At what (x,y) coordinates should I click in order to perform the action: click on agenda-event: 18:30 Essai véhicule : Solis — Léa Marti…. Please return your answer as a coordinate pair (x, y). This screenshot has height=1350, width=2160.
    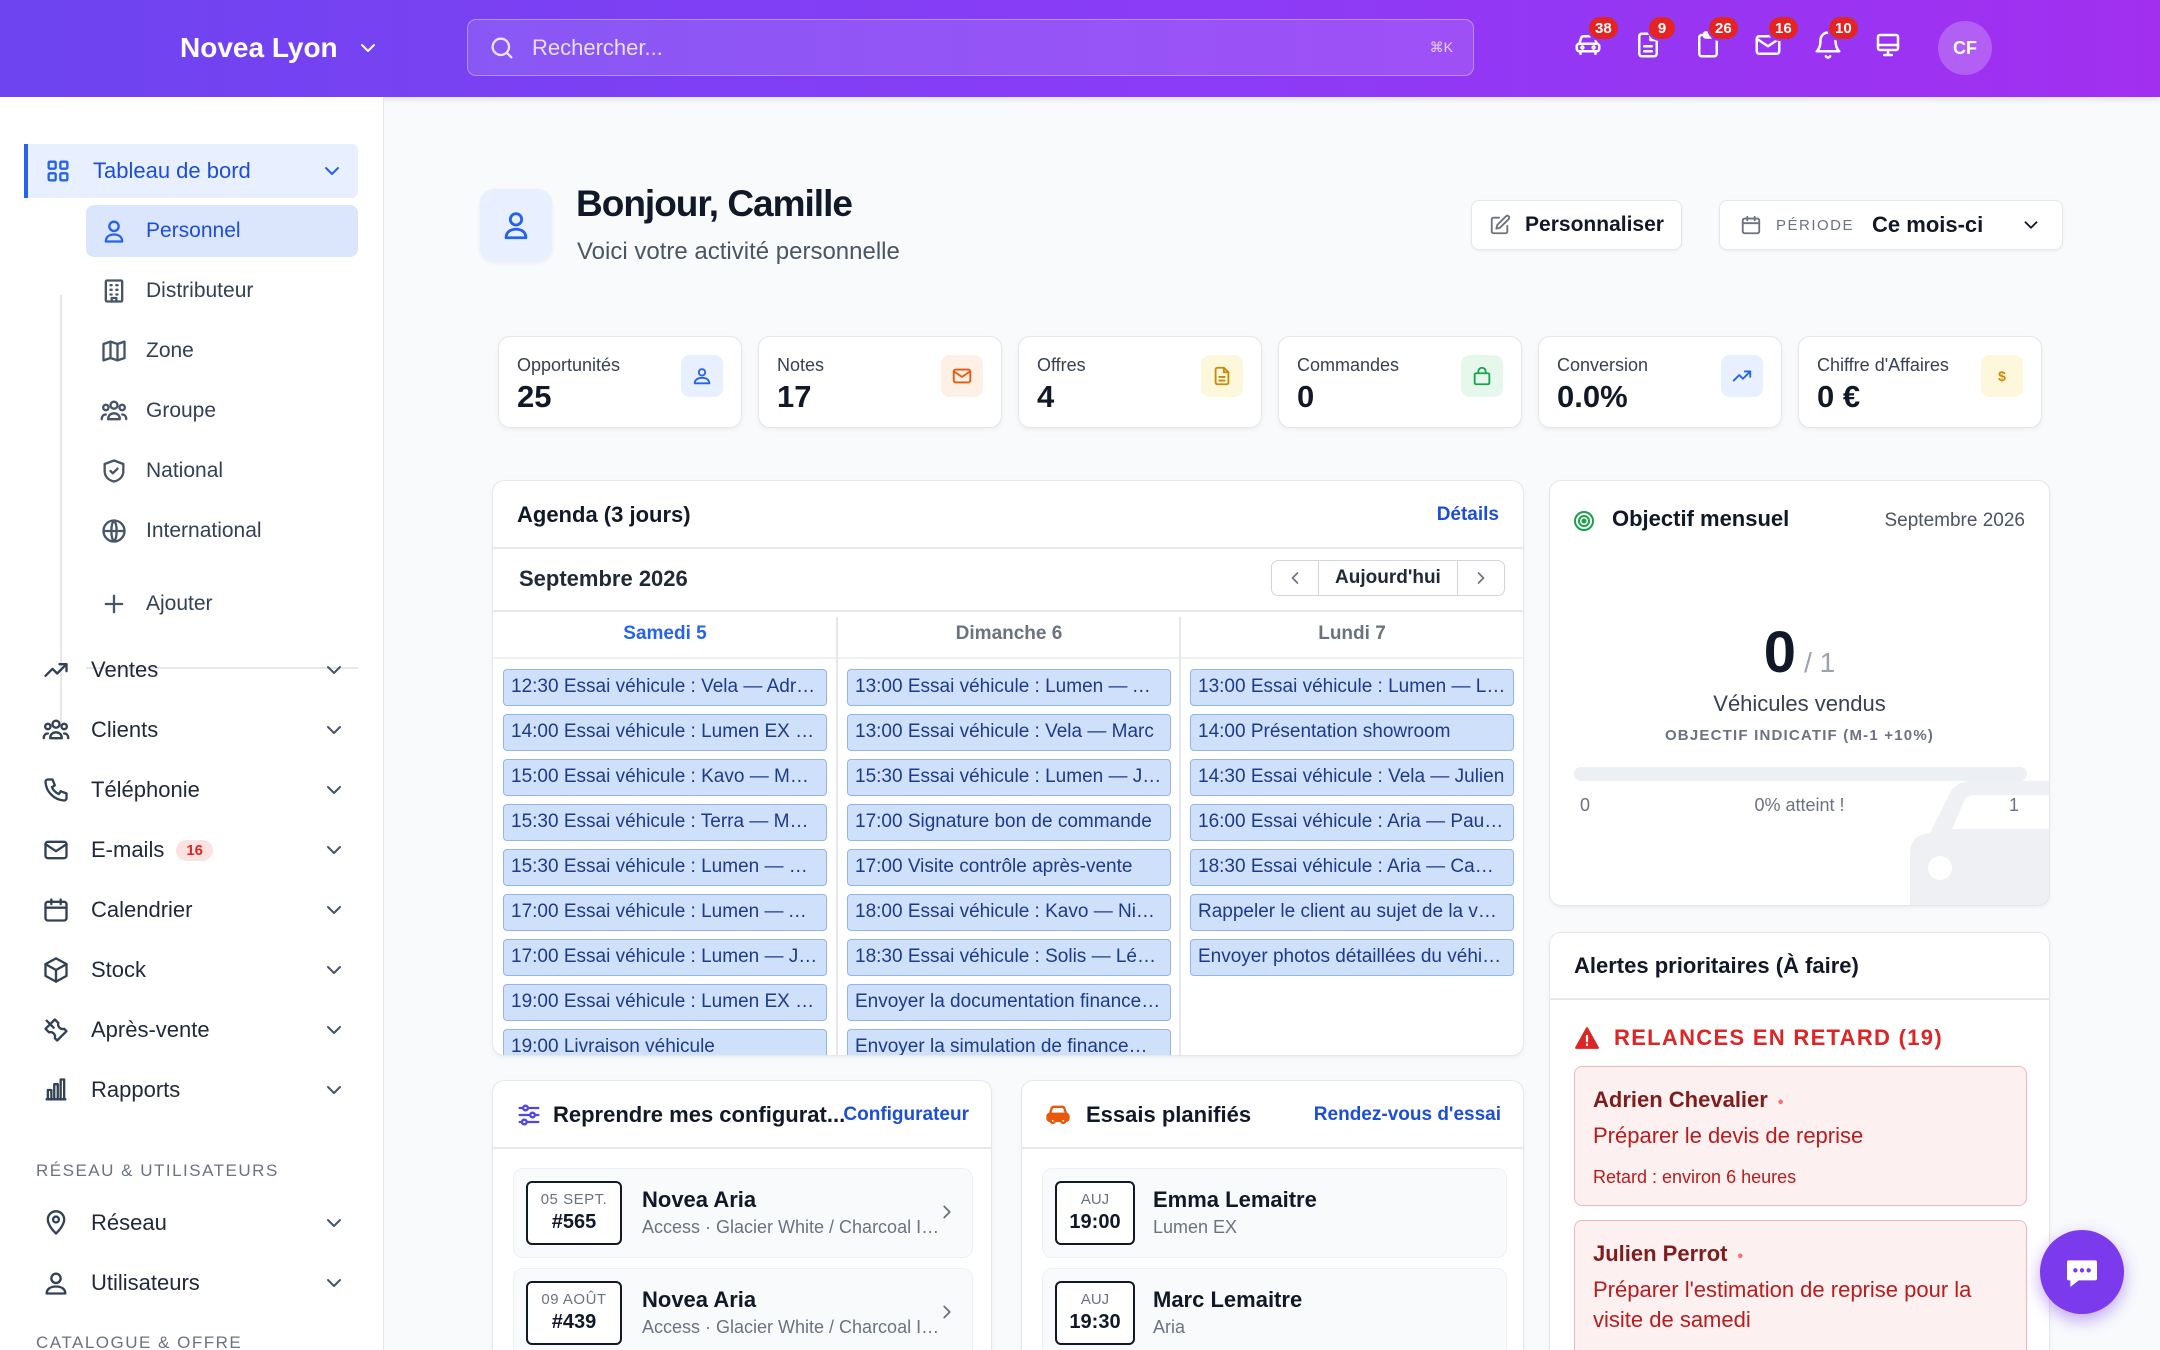
    Looking at the image, I should click on (1009, 957).